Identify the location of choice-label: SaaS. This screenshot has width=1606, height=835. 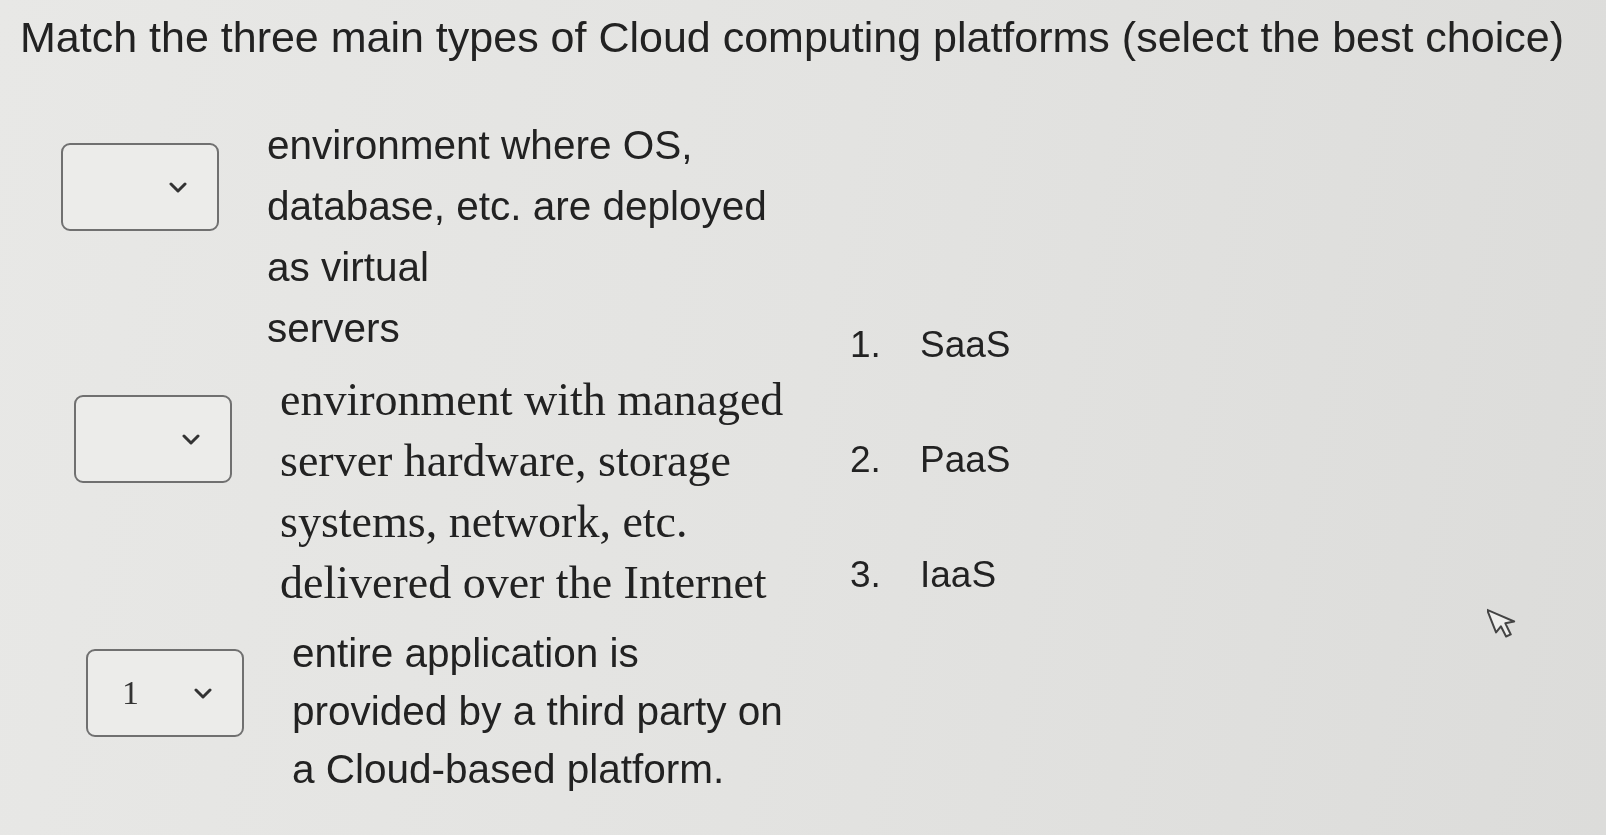
(965, 345).